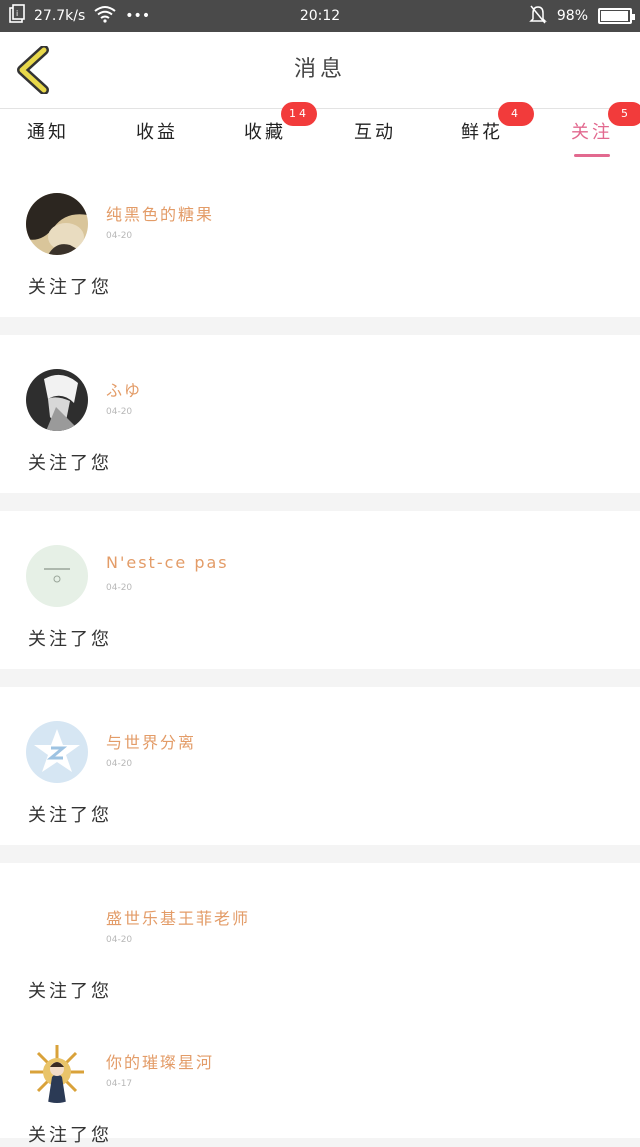  I want to click on battery-icon, so click(616, 16).